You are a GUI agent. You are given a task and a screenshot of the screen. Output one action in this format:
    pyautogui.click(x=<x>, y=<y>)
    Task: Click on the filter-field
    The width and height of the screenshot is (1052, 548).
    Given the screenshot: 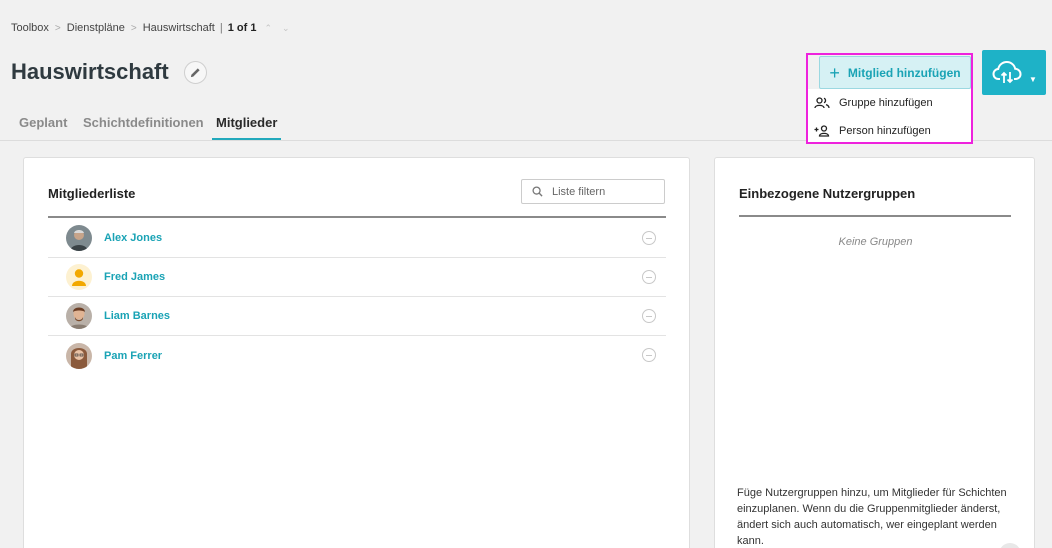 What is the action you would take?
    pyautogui.click(x=593, y=191)
    